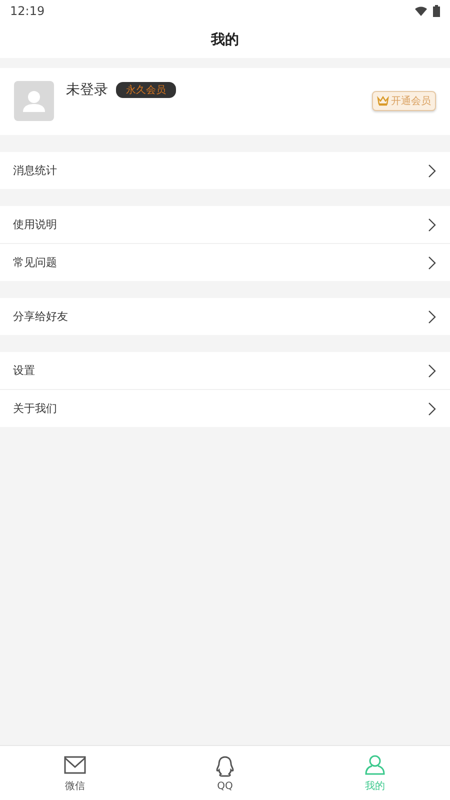  I want to click on tab-label: 我的, so click(375, 786).